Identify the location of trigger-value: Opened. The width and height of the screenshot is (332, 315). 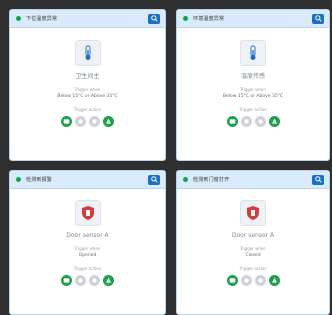
(87, 255).